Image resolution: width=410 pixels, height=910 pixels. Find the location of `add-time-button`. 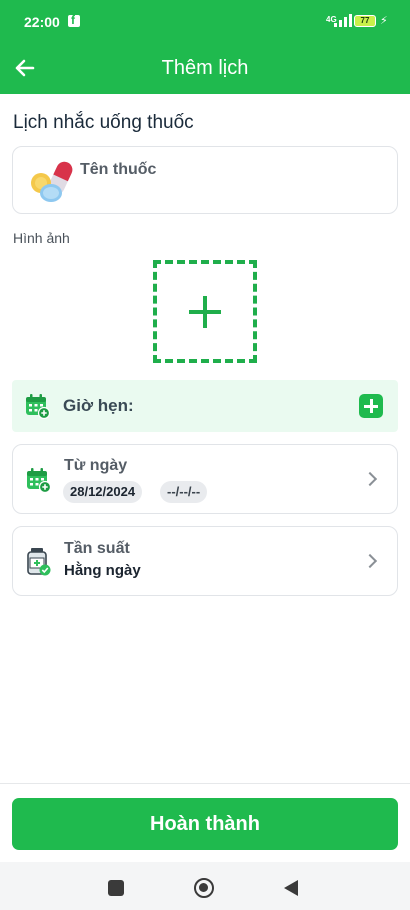

add-time-button is located at coordinates (371, 406).